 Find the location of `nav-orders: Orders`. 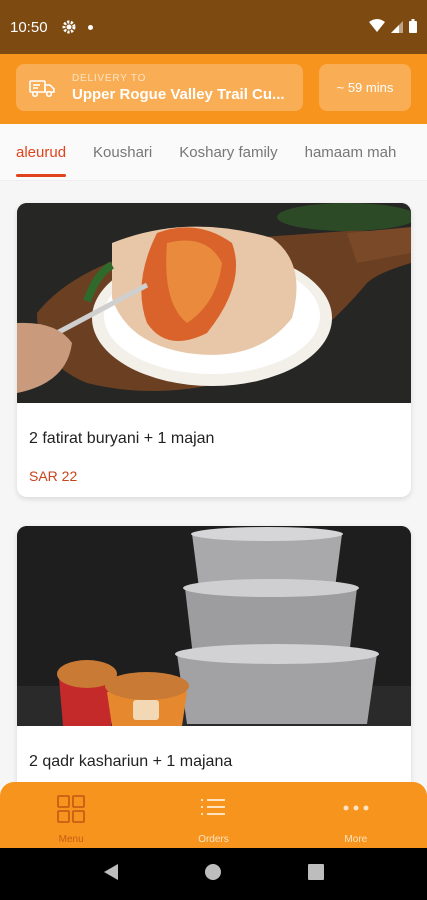

nav-orders: Orders is located at coordinates (213, 815).